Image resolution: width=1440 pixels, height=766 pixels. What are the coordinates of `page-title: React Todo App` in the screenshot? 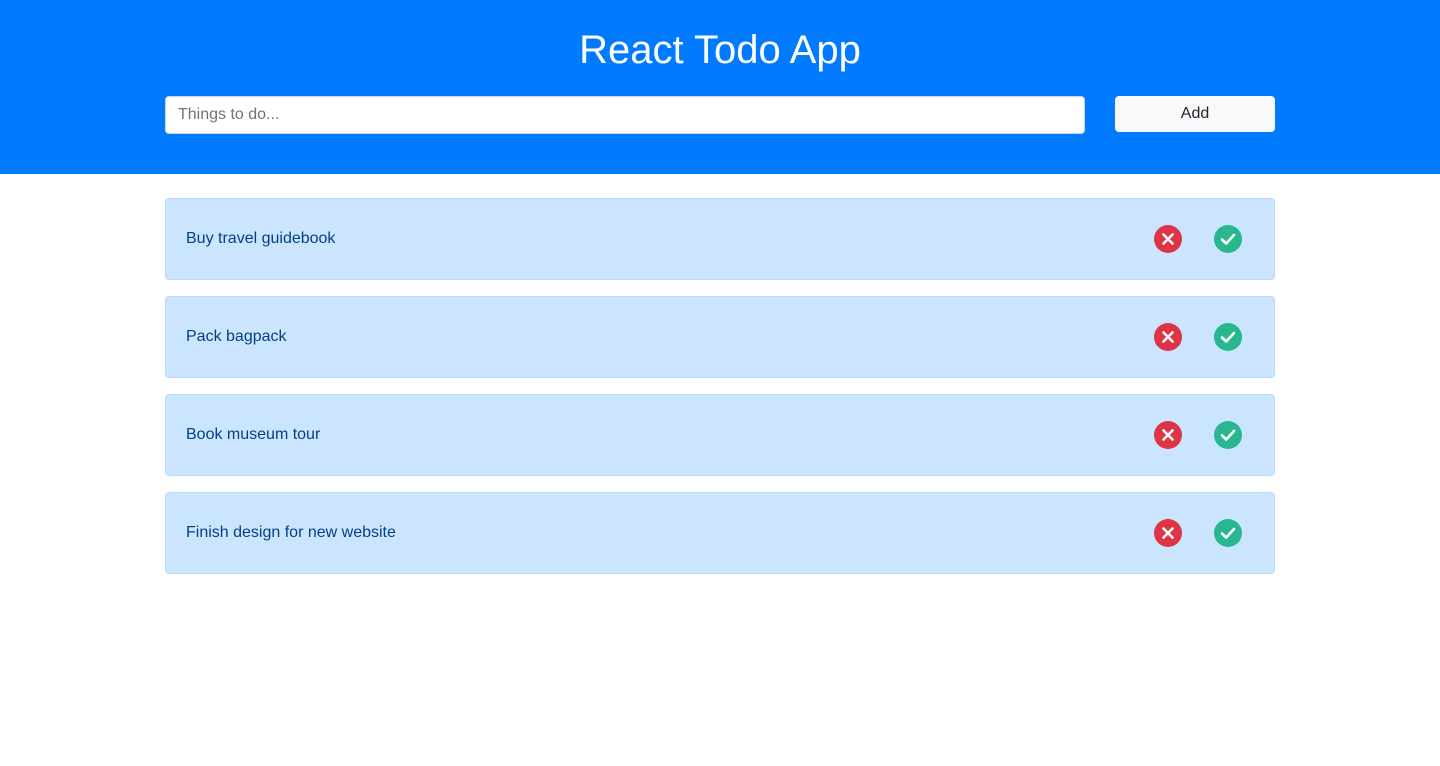 It's located at (720, 50).